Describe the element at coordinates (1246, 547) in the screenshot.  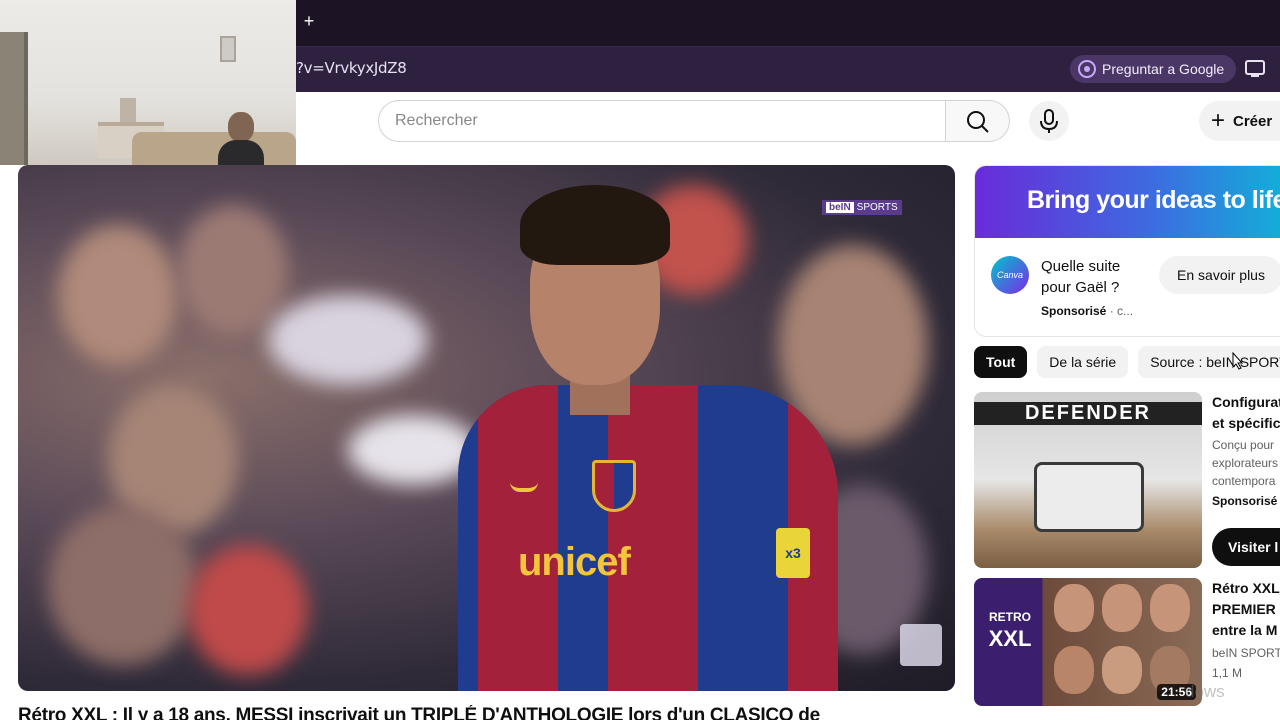
I see `visit-button: Visiter l` at that location.